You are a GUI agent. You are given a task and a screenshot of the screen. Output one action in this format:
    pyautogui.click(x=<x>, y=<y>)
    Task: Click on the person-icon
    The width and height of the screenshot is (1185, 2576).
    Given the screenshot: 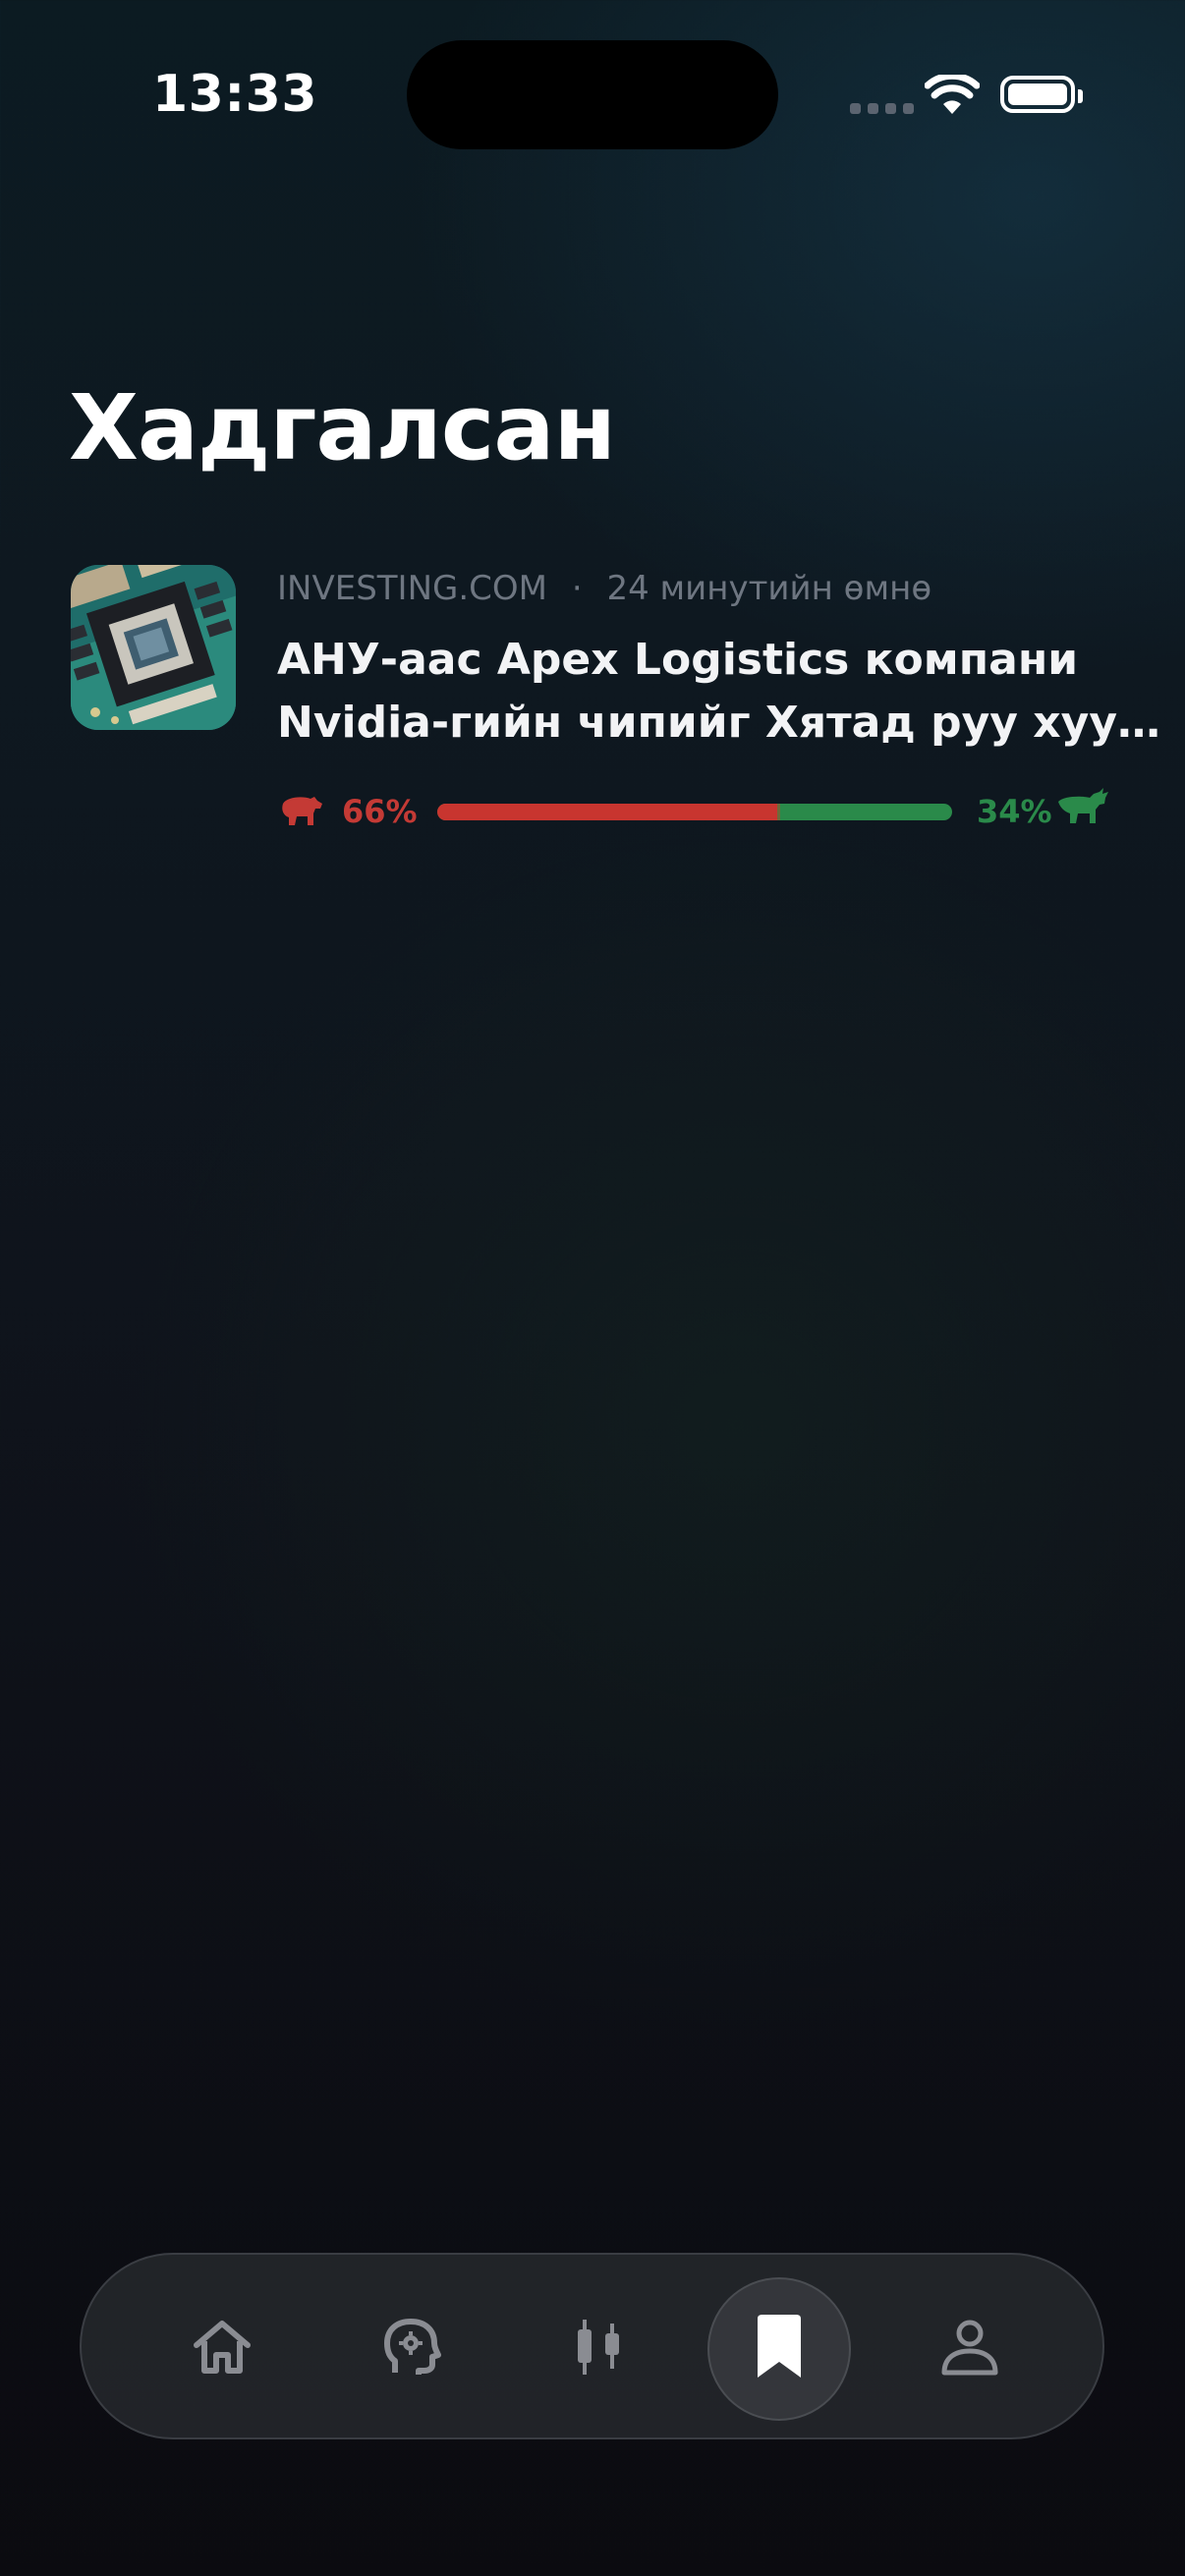 What is the action you would take?
    pyautogui.click(x=970, y=2349)
    